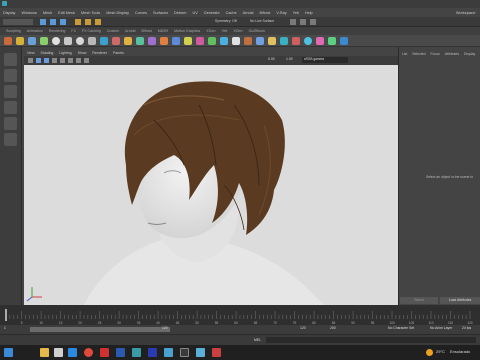 This screenshot has height=360, width=480. I want to click on tab-motion-graphics: Motion Graphics, so click(187, 31).